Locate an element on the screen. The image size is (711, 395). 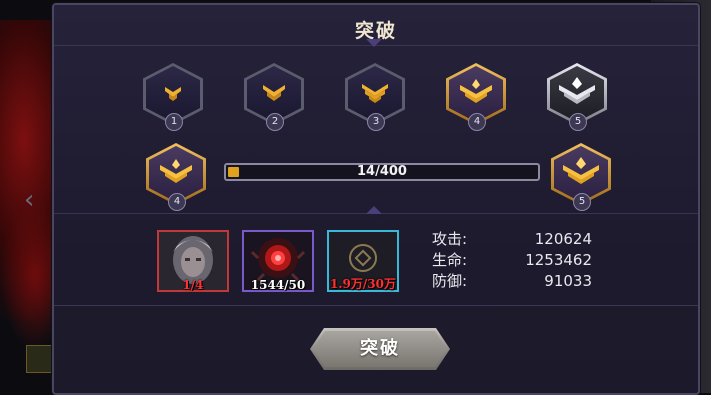
button-label: 突破 is located at coordinates (380, 348).